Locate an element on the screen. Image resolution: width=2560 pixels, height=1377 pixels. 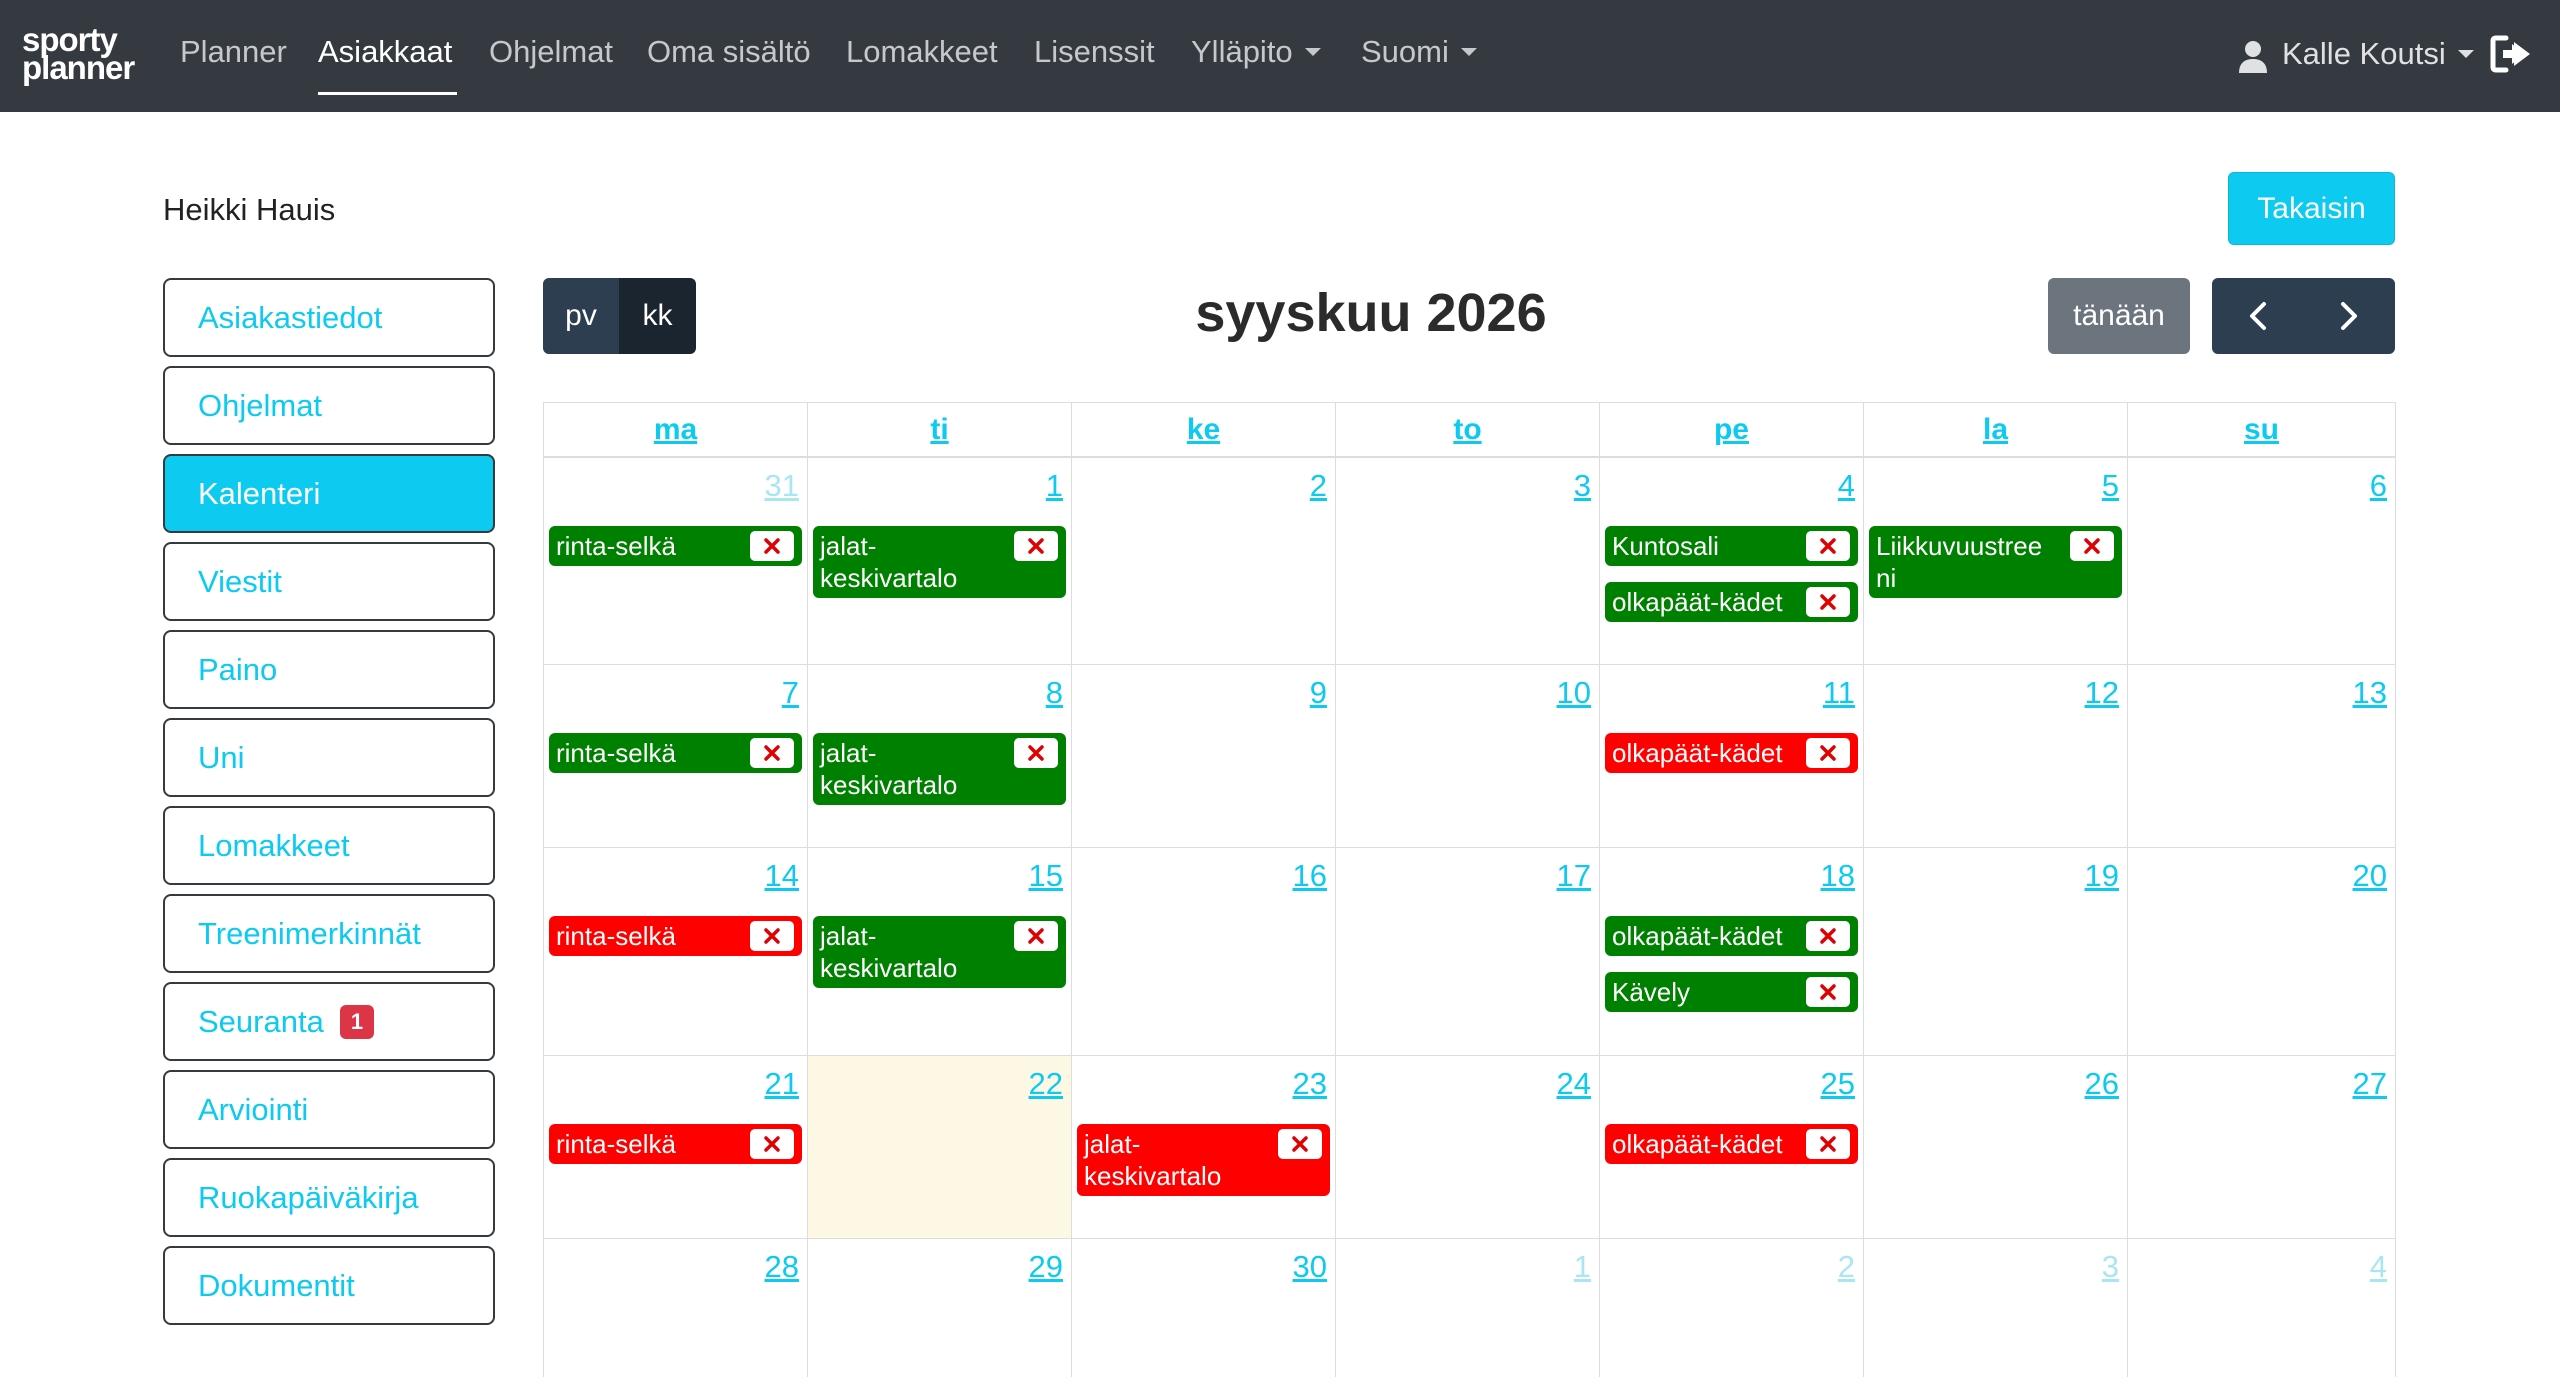
calendar-day-cell: 7 rinta-selkä is located at coordinates (675, 756).